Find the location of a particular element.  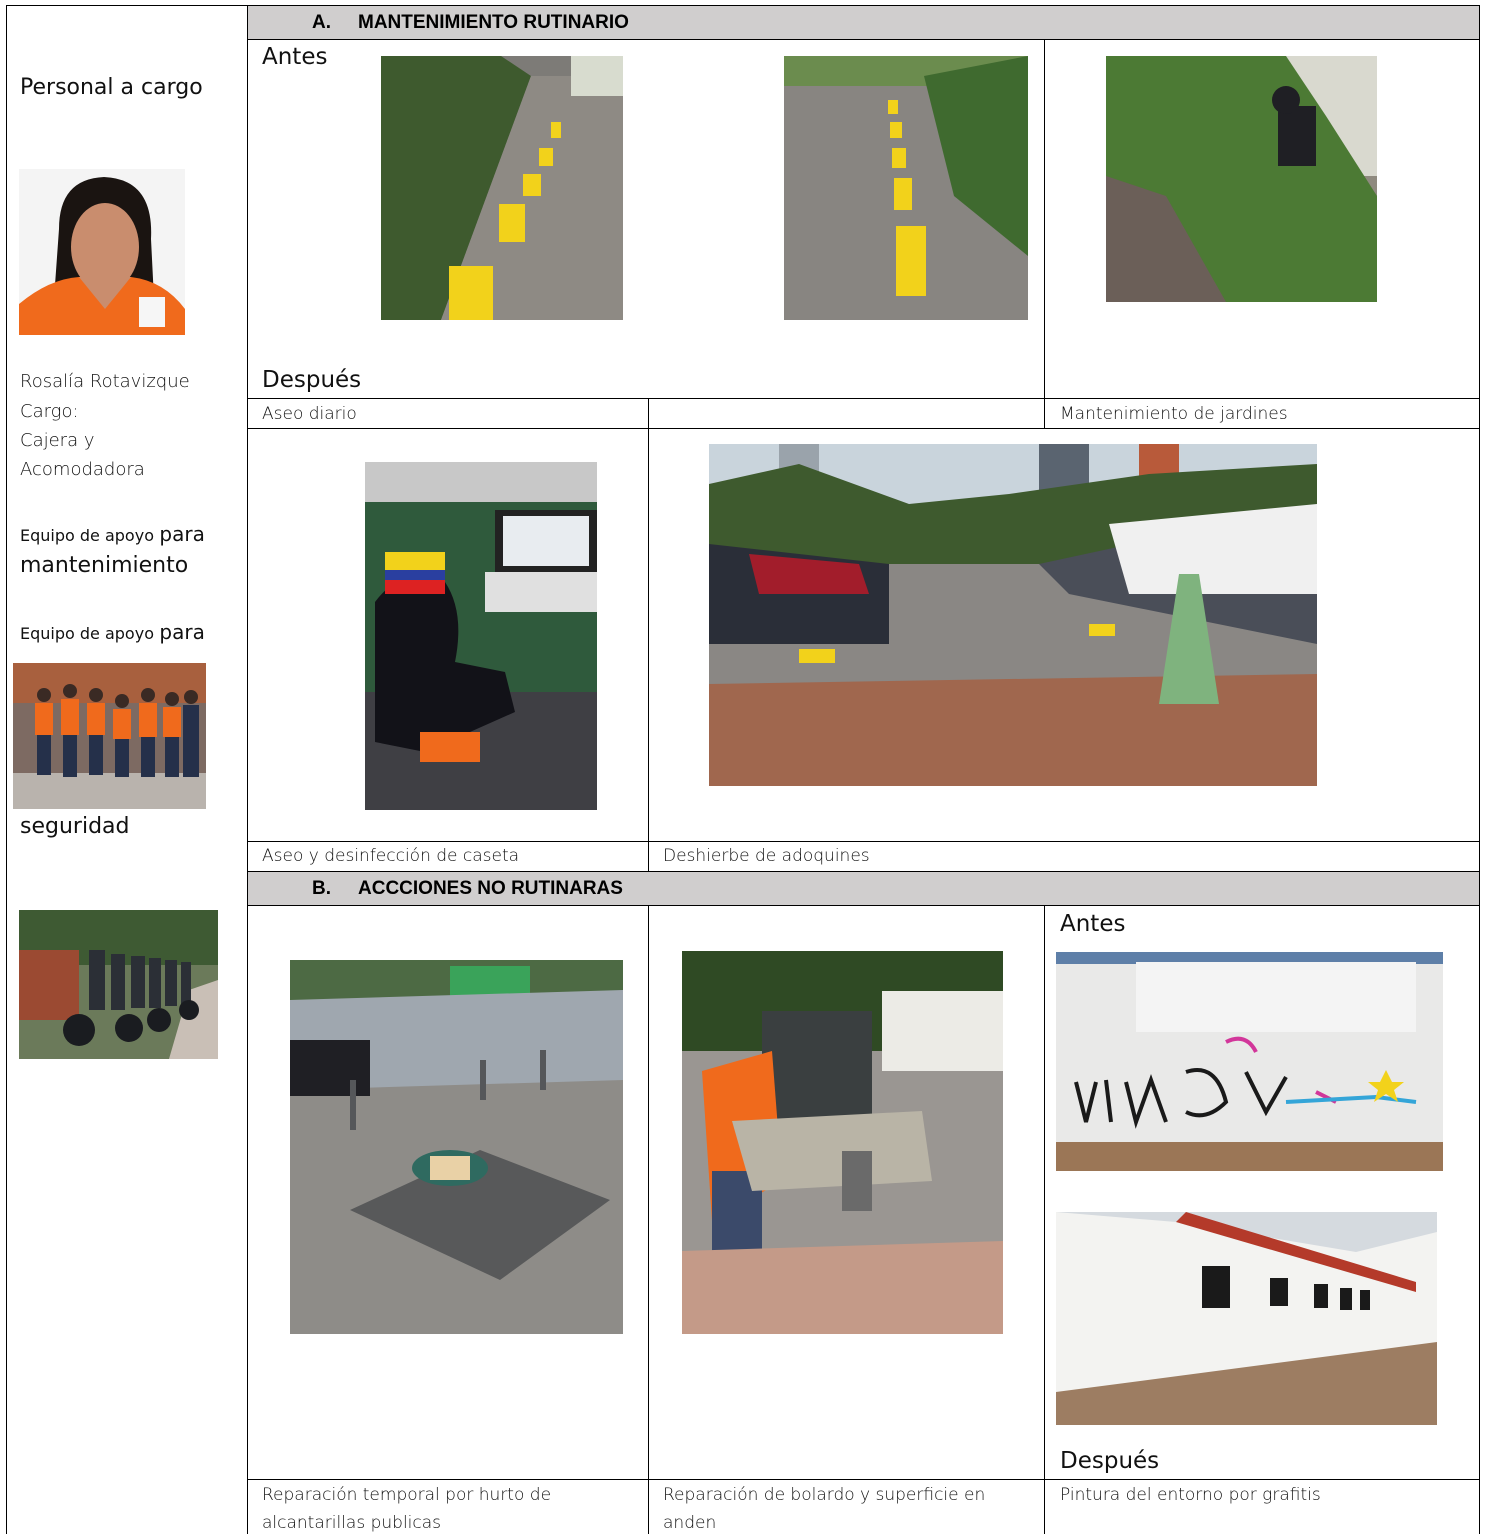

section-a-antes-label: Antes is located at coordinates (295, 57).